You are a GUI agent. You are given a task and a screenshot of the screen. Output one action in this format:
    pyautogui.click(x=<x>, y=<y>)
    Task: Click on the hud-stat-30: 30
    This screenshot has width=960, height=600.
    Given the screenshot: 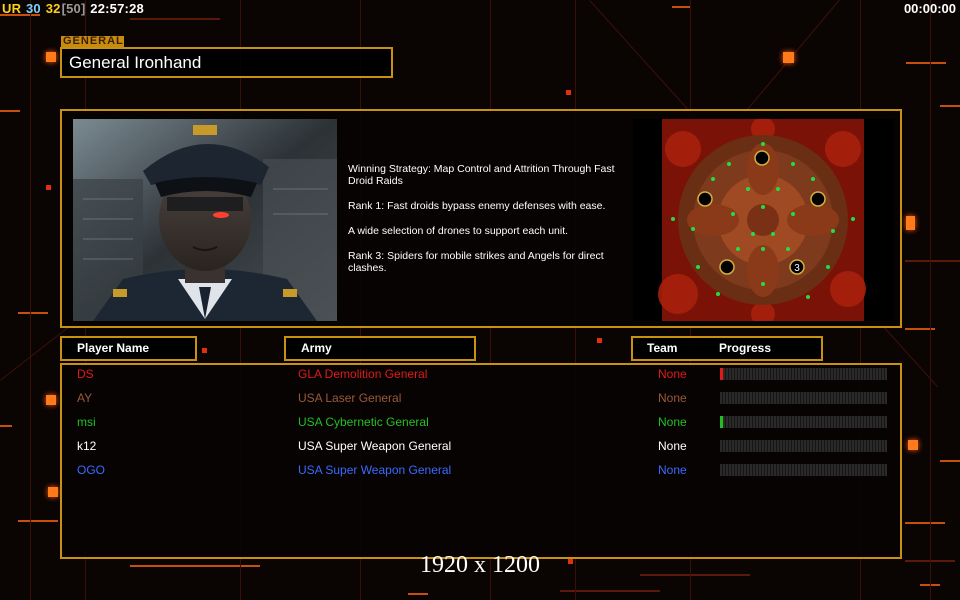 What is the action you would take?
    pyautogui.click(x=33, y=8)
    